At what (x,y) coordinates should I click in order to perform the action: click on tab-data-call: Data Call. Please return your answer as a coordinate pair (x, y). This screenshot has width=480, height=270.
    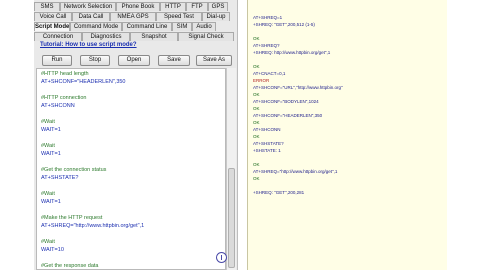
    Looking at the image, I should click on (91, 16).